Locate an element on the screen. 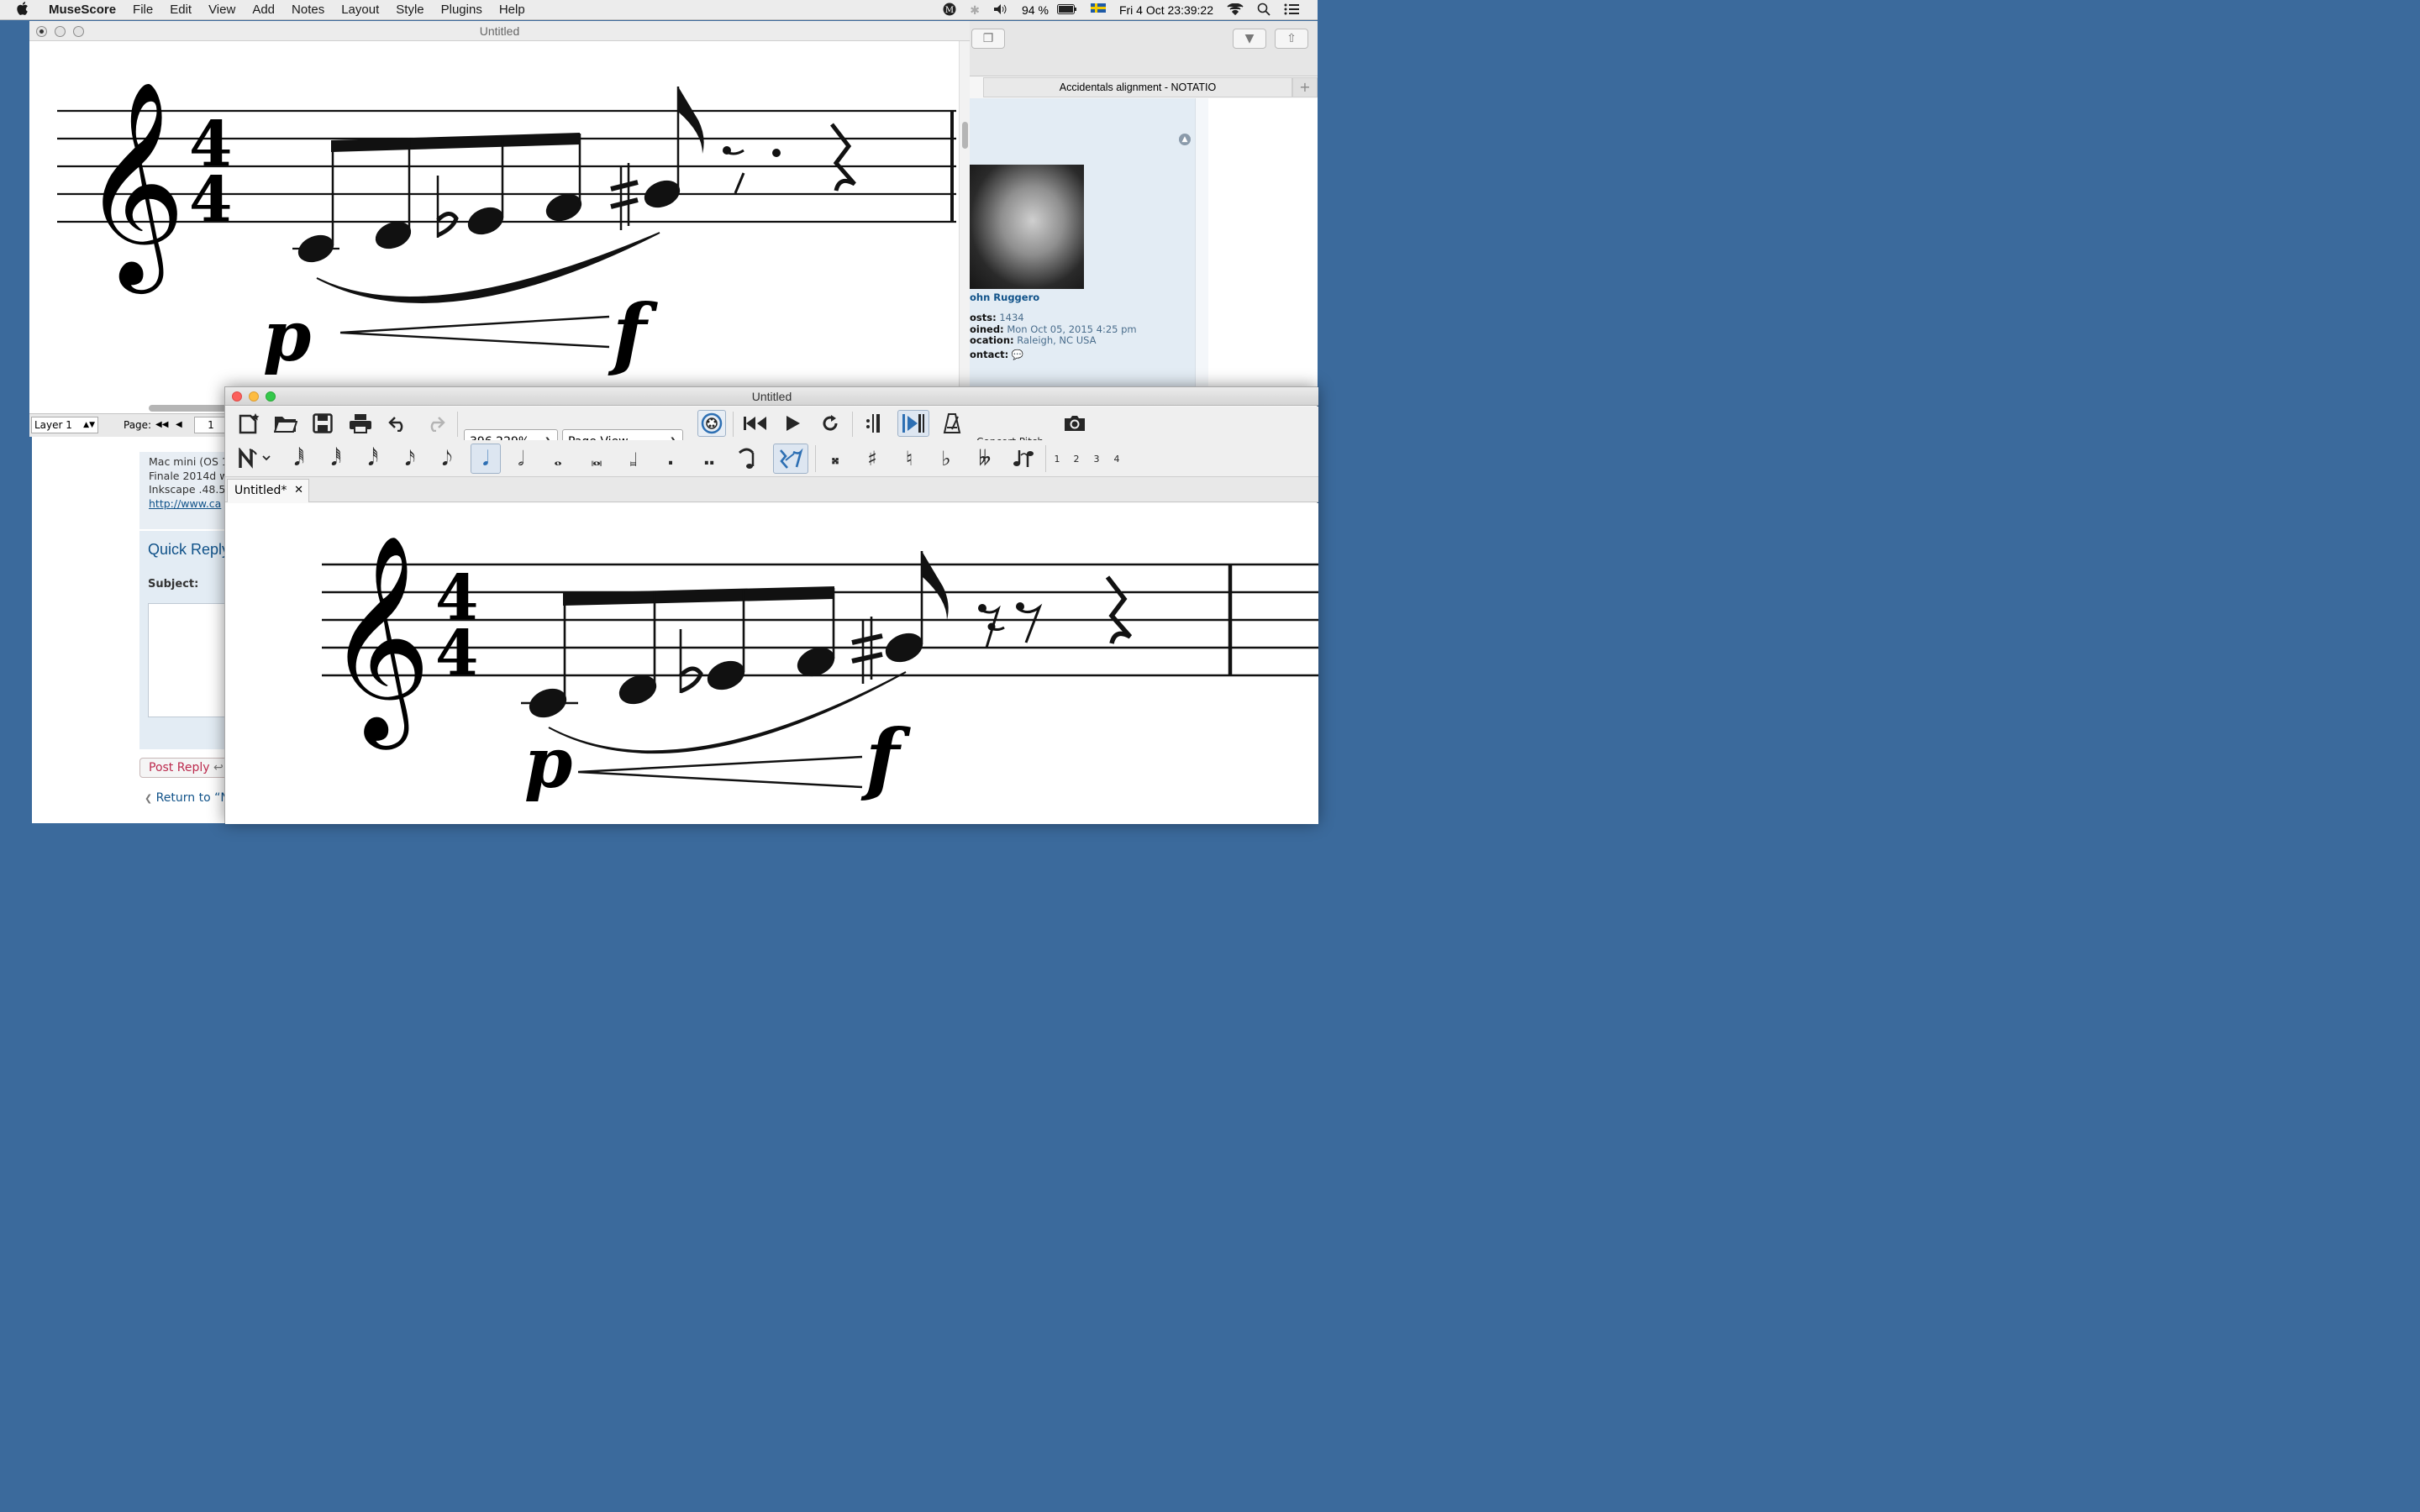 Image resolution: width=2420 pixels, height=1512 pixels. rest-toggle-icon is located at coordinates (790, 459).